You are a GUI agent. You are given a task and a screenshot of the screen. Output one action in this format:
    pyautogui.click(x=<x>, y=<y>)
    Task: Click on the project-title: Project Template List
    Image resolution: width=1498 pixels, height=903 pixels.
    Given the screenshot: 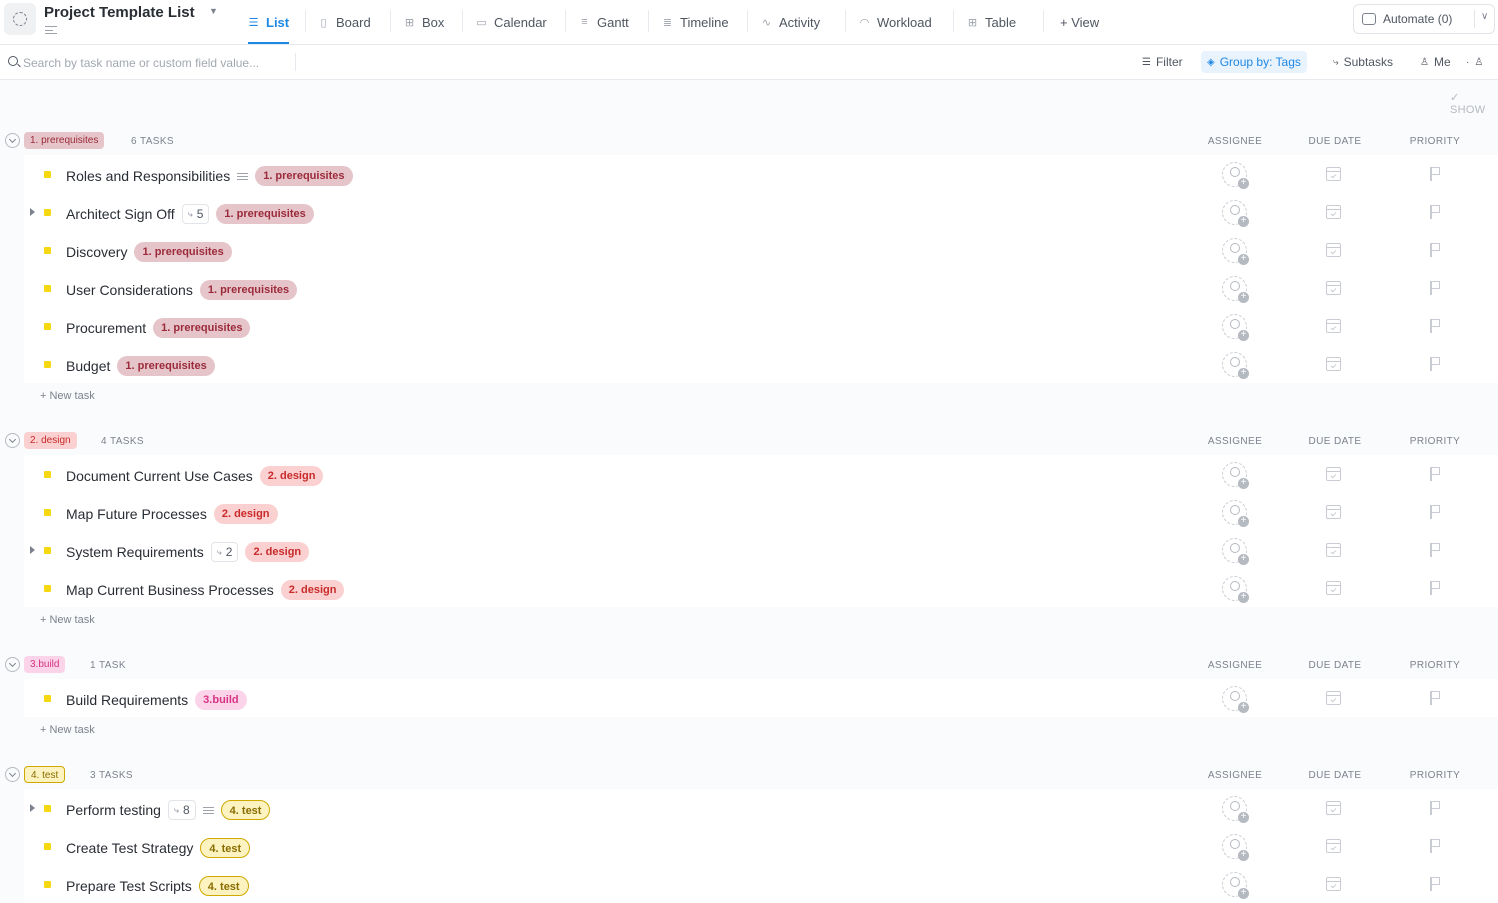 What is the action you would take?
    pyautogui.click(x=119, y=12)
    